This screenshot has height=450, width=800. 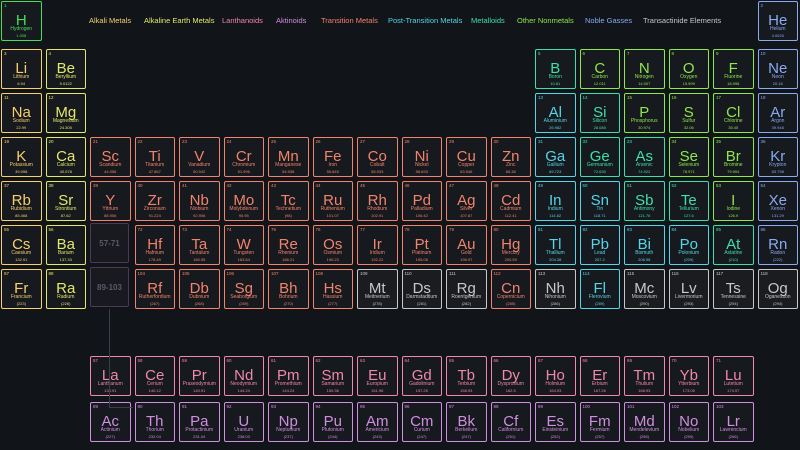 I want to click on element-gadolinium: 64 Gd Gadolinium 157.25, so click(x=421, y=376).